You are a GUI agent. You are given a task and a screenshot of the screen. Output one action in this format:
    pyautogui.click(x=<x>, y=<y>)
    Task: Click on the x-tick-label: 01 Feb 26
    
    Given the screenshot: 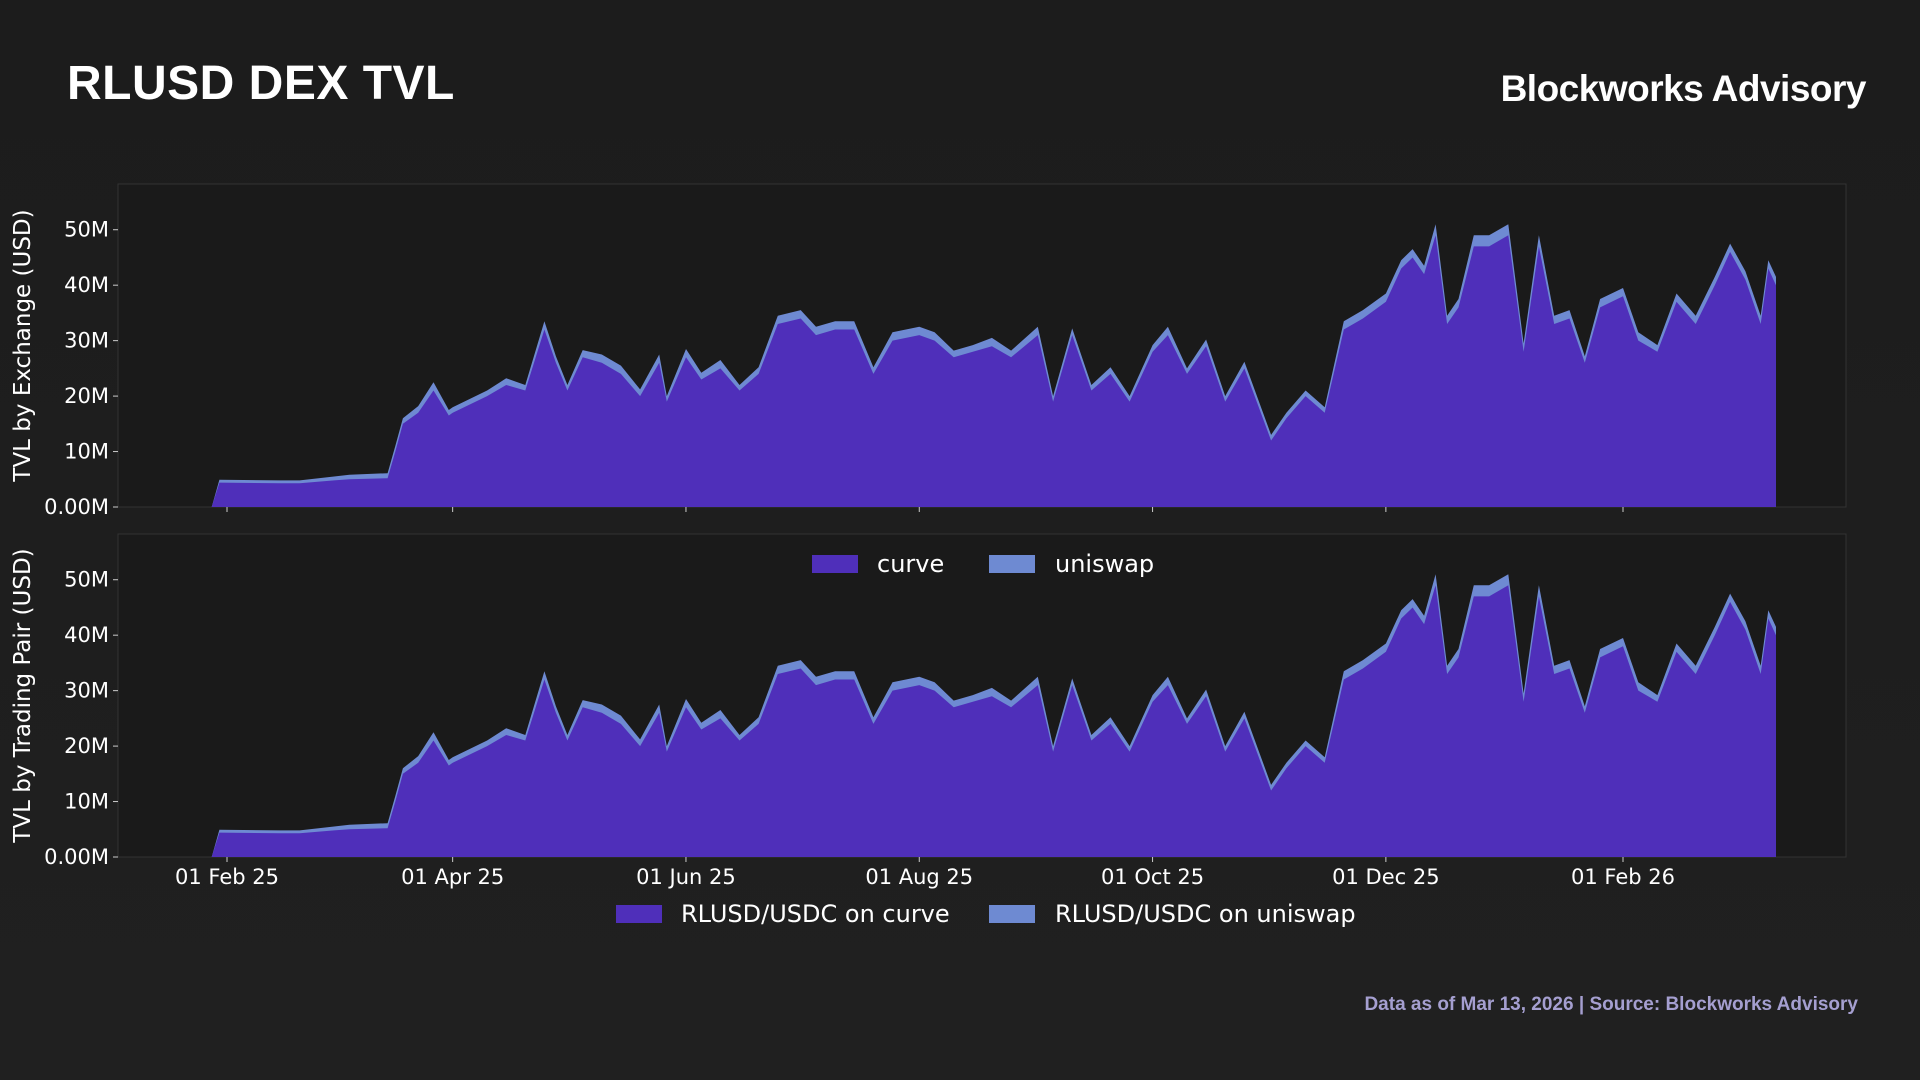 What is the action you would take?
    pyautogui.click(x=1623, y=877)
    